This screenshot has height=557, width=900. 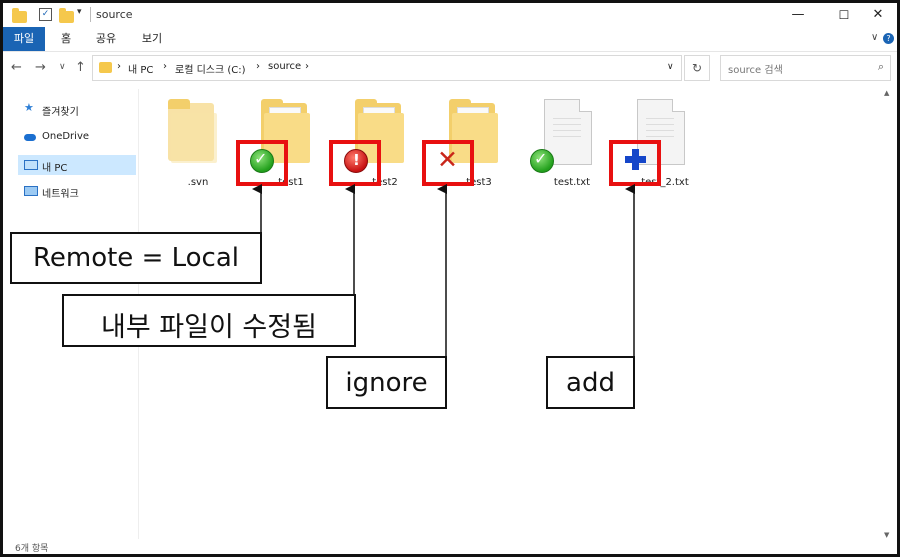 What do you see at coordinates (888, 314) in the screenshot?
I see `vertical-scrollbar: ▲ ▼` at bounding box center [888, 314].